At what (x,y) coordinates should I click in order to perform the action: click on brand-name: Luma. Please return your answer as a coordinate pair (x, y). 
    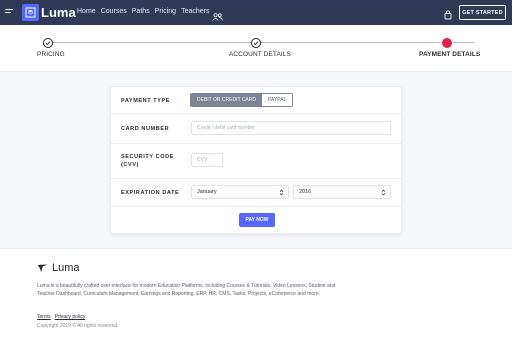
    Looking at the image, I should click on (58, 12).